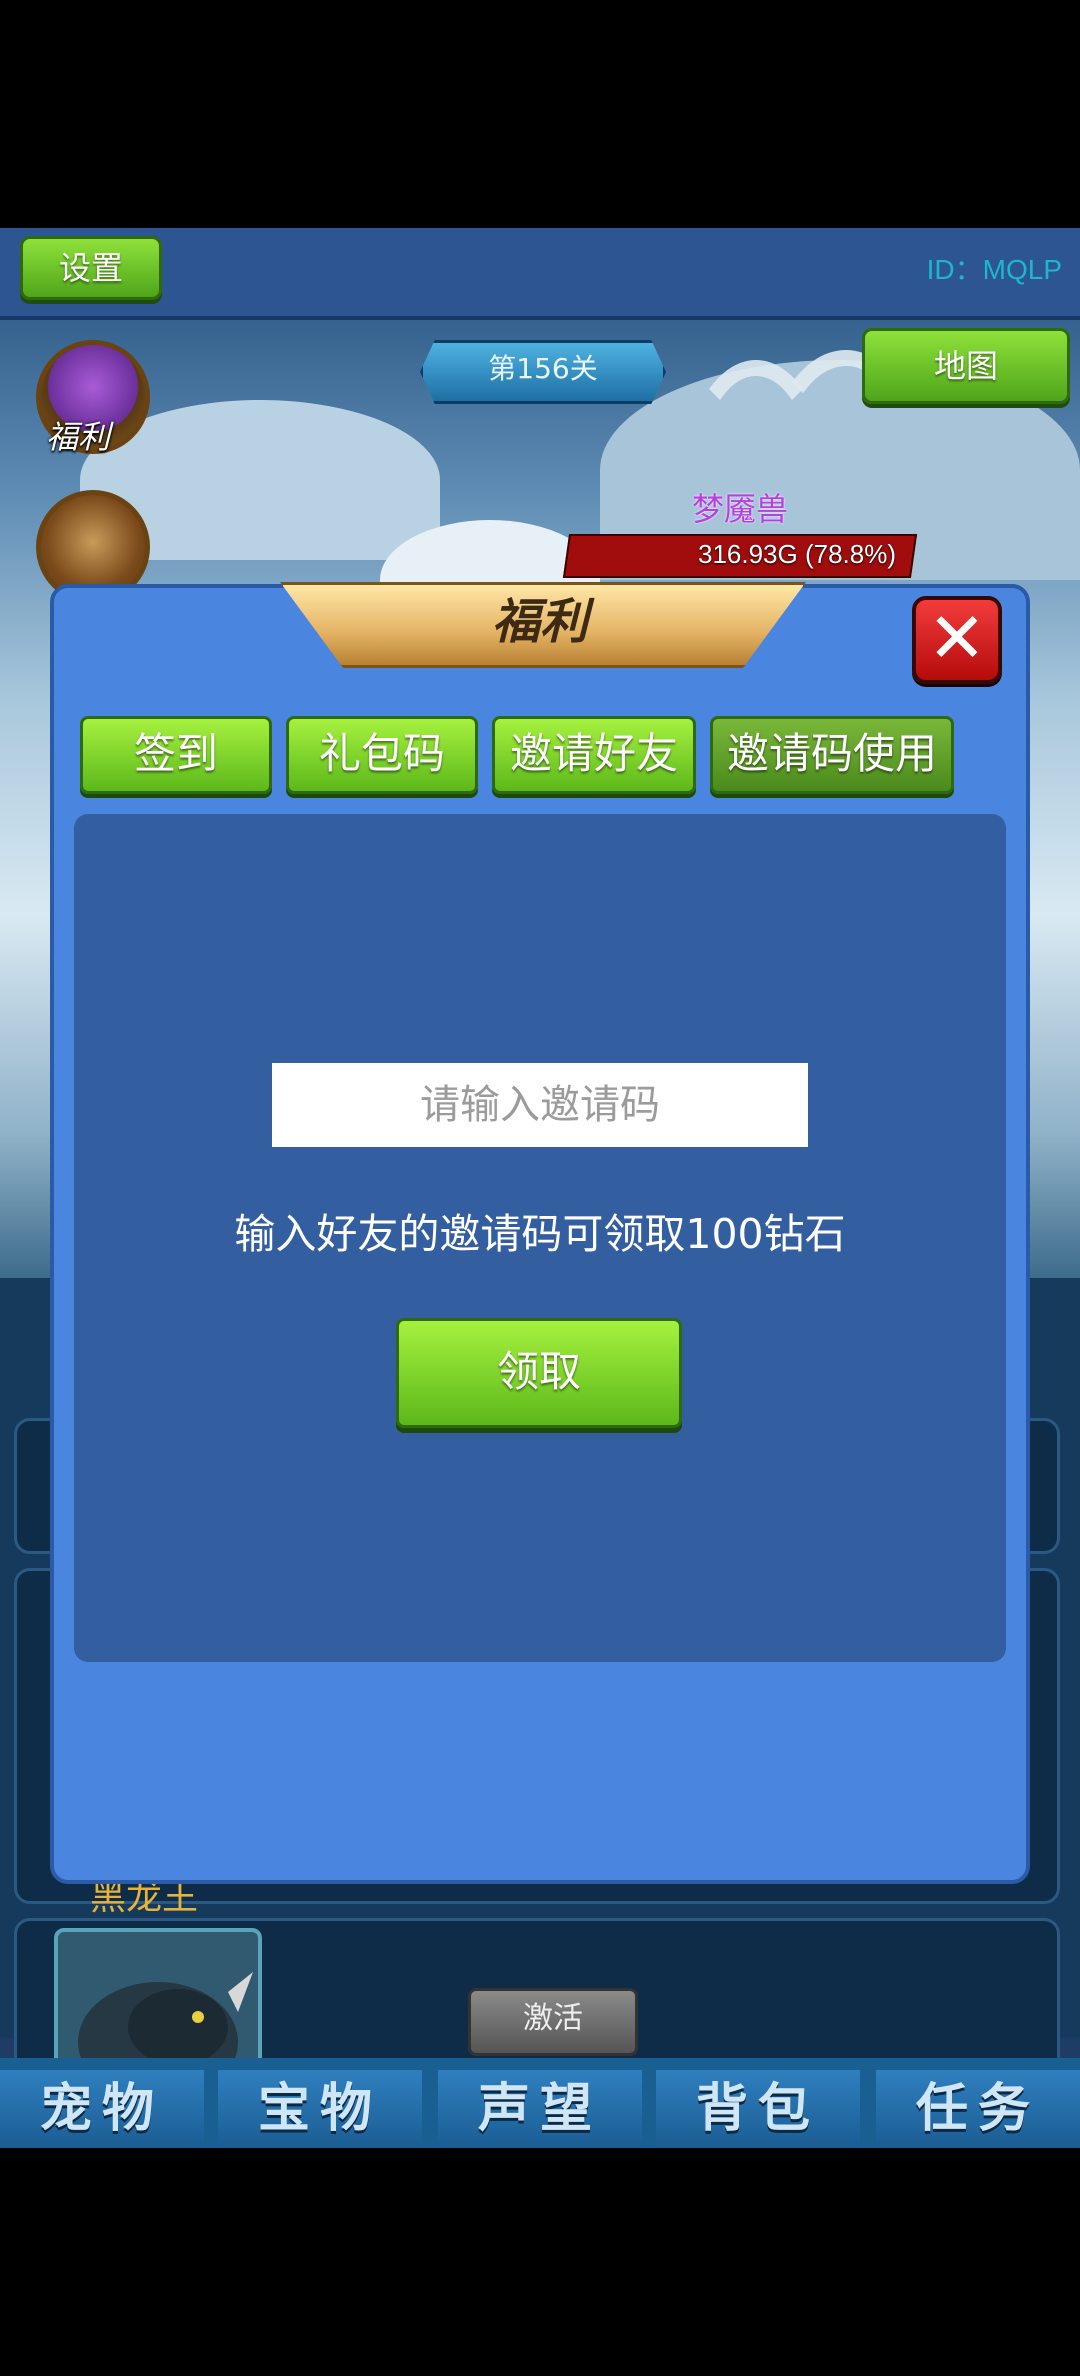 This screenshot has width=1080, height=2376. What do you see at coordinates (594, 755) in the screenshot?
I see `tab-invite-friends: 邀请好友` at bounding box center [594, 755].